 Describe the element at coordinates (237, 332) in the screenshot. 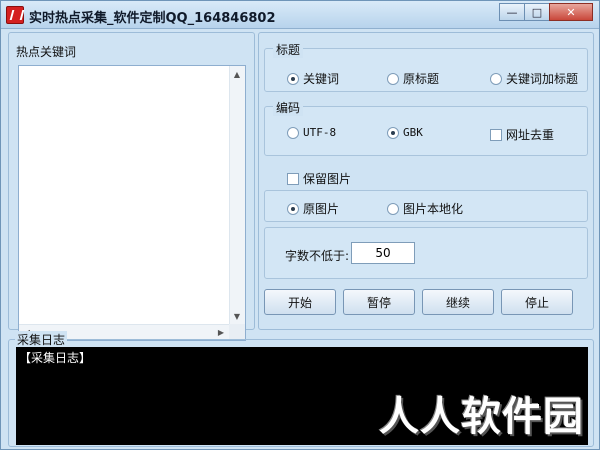

I see `scrollbar-corner` at that location.